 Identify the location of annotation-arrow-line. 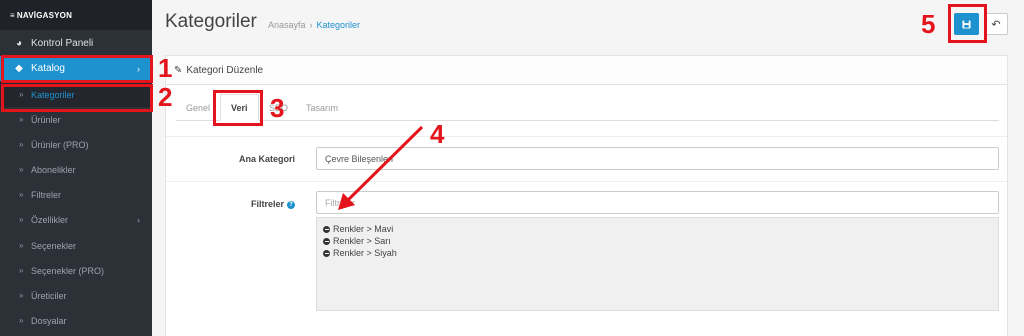
(383, 165).